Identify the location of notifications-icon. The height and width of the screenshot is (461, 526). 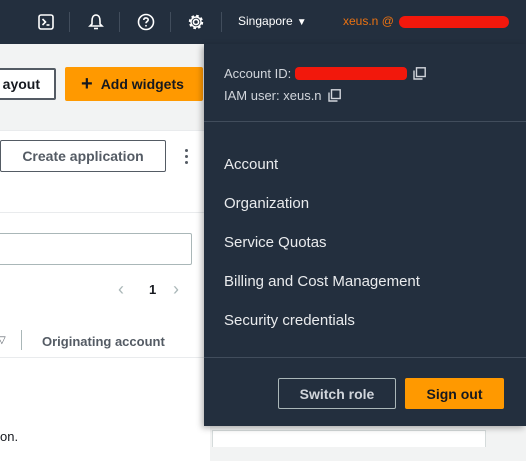
(96, 22).